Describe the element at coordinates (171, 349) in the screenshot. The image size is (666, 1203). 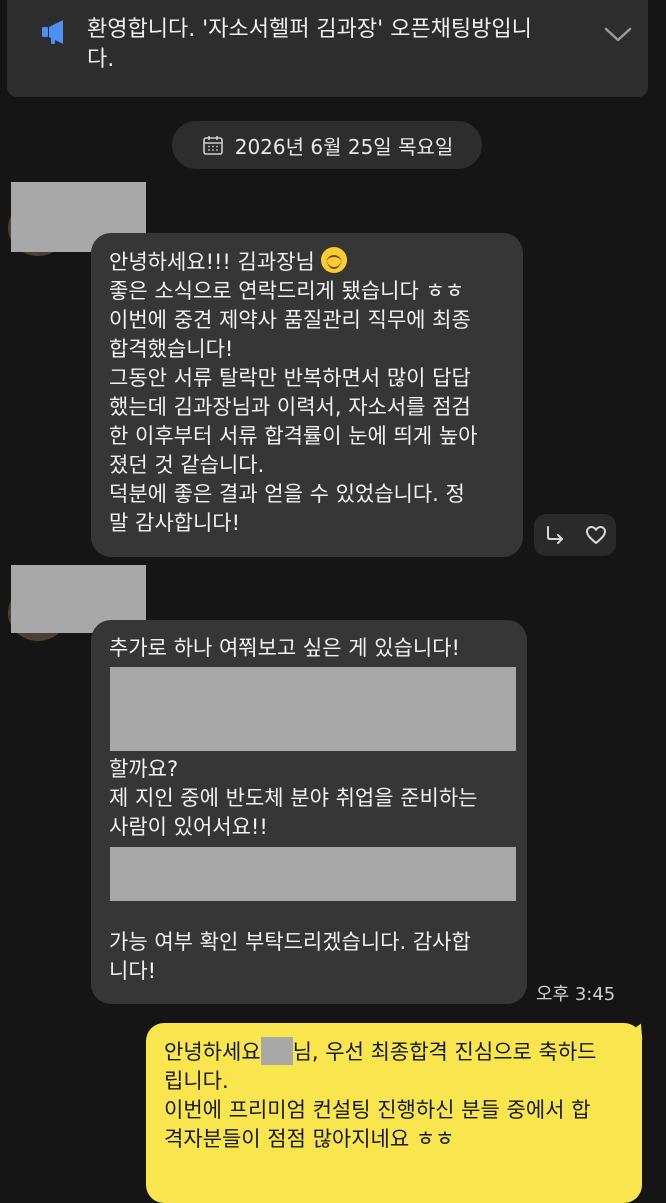
I see `message-line: 합격했습니다!` at that location.